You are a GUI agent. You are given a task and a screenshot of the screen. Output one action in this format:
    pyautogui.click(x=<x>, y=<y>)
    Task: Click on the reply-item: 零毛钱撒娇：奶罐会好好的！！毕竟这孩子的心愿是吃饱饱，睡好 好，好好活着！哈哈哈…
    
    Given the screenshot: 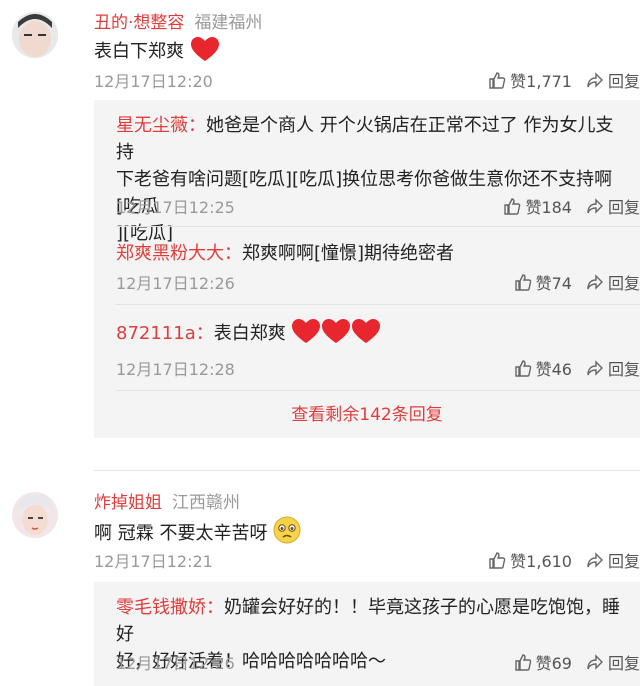 What is the action you would take?
    pyautogui.click(x=367, y=634)
    